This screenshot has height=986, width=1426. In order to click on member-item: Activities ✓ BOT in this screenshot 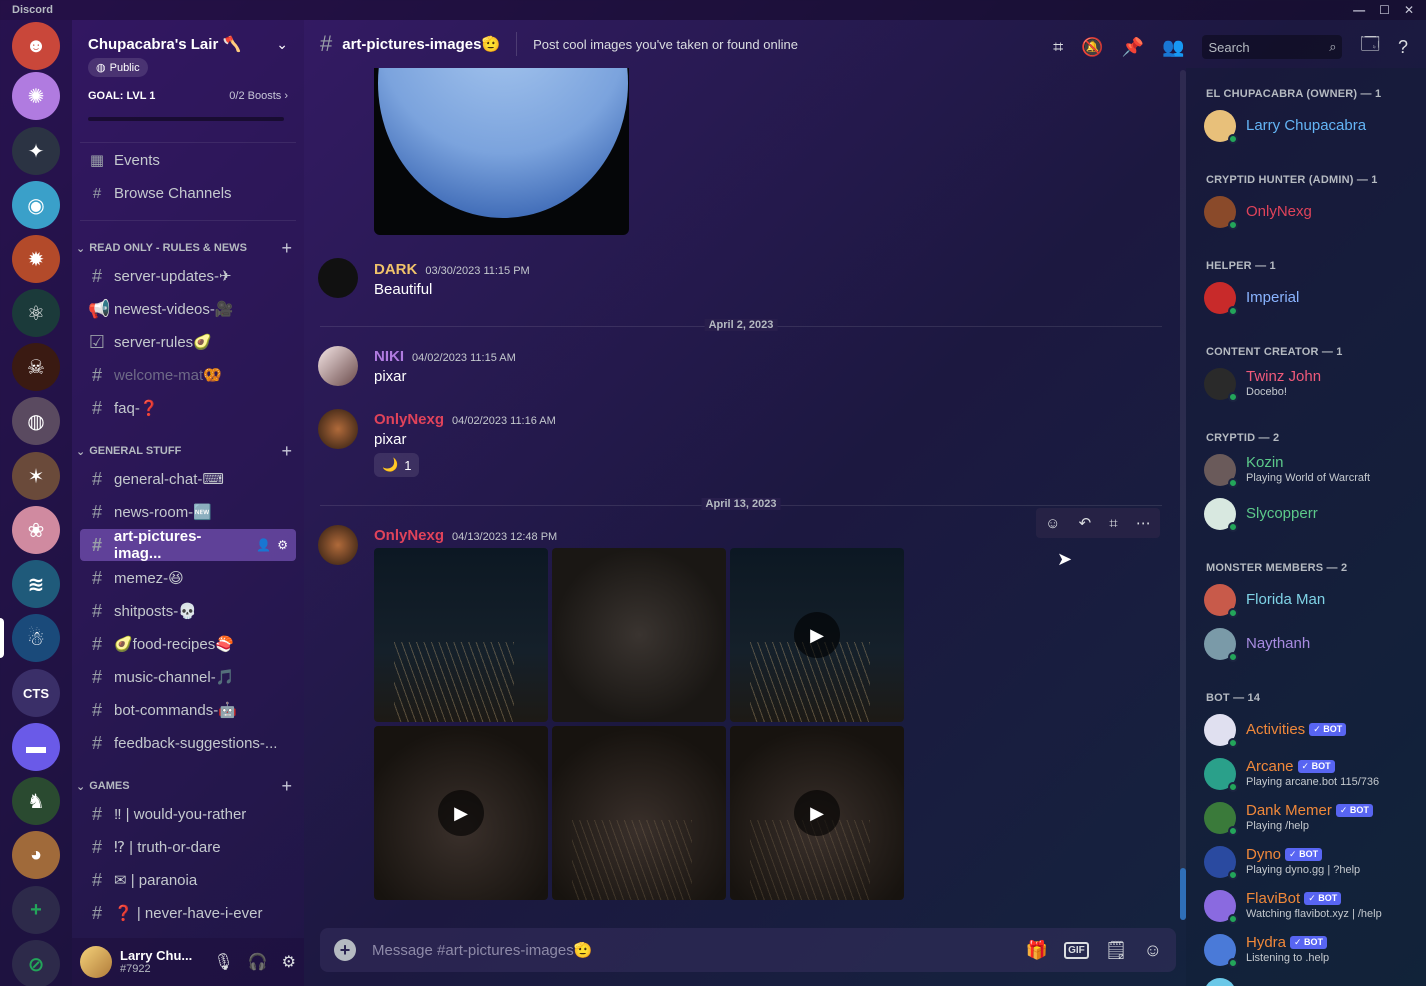, I will do `click(1275, 731)`.